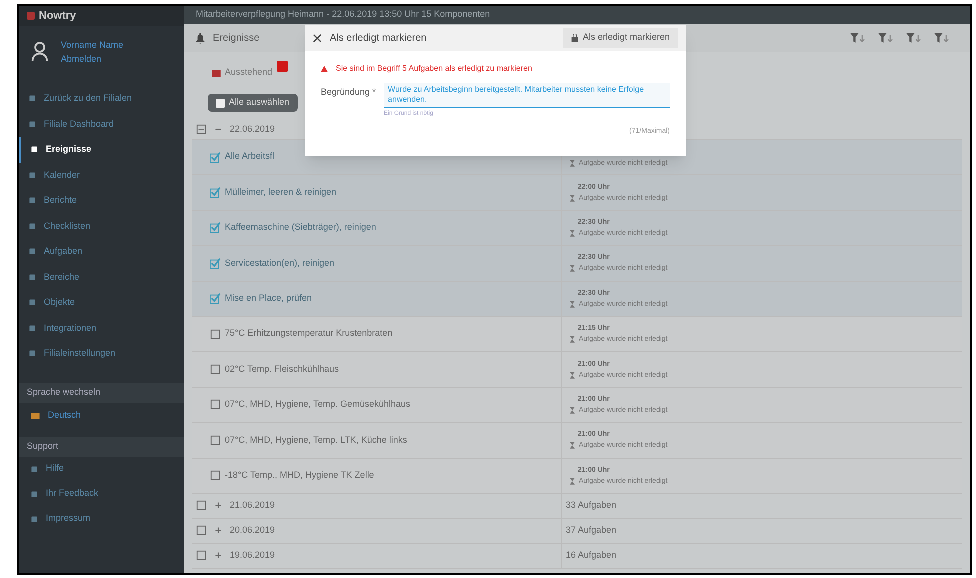  Describe the element at coordinates (253, 555) in the screenshot. I see `group-date: 19.06.2019` at that location.